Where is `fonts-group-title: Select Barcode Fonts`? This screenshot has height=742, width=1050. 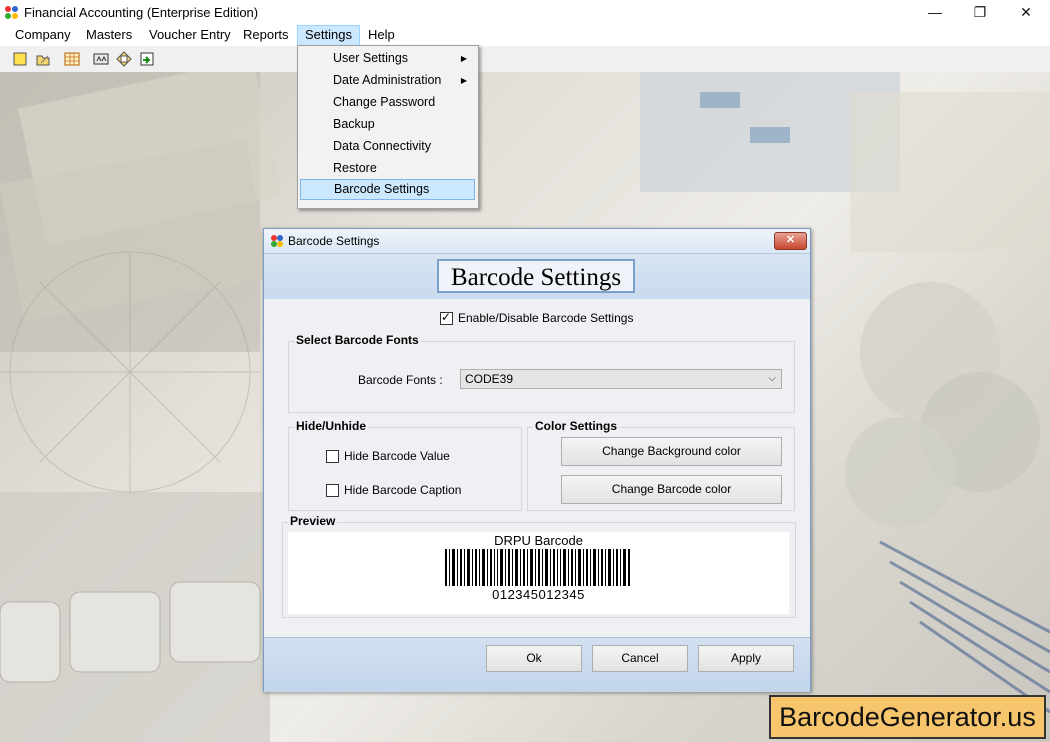 fonts-group-title: Select Barcode Fonts is located at coordinates (357, 340).